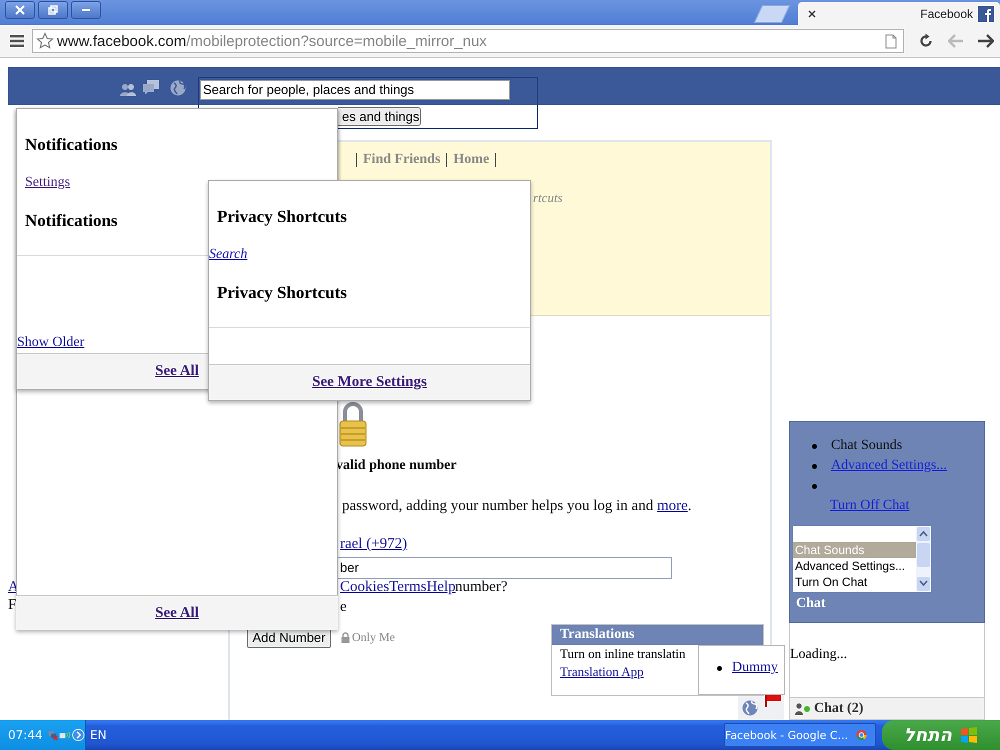  What do you see at coordinates (45, 41) in the screenshot?
I see `star-icon` at bounding box center [45, 41].